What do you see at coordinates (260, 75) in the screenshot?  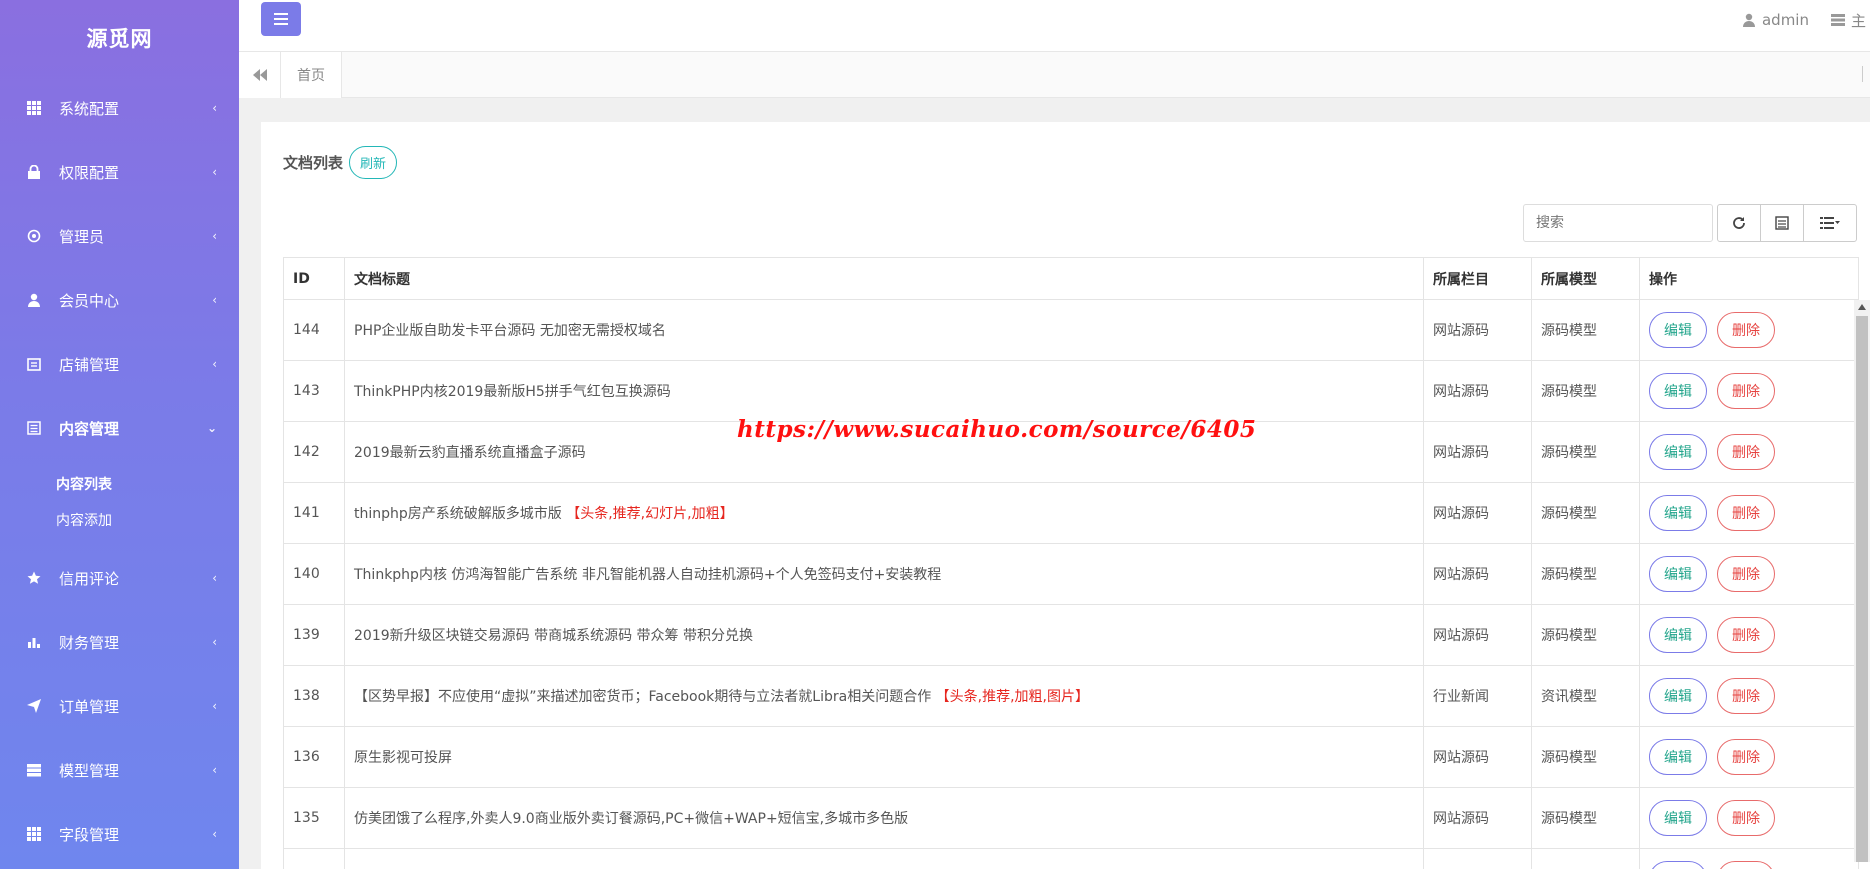 I see `tab-scroll-left-button` at bounding box center [260, 75].